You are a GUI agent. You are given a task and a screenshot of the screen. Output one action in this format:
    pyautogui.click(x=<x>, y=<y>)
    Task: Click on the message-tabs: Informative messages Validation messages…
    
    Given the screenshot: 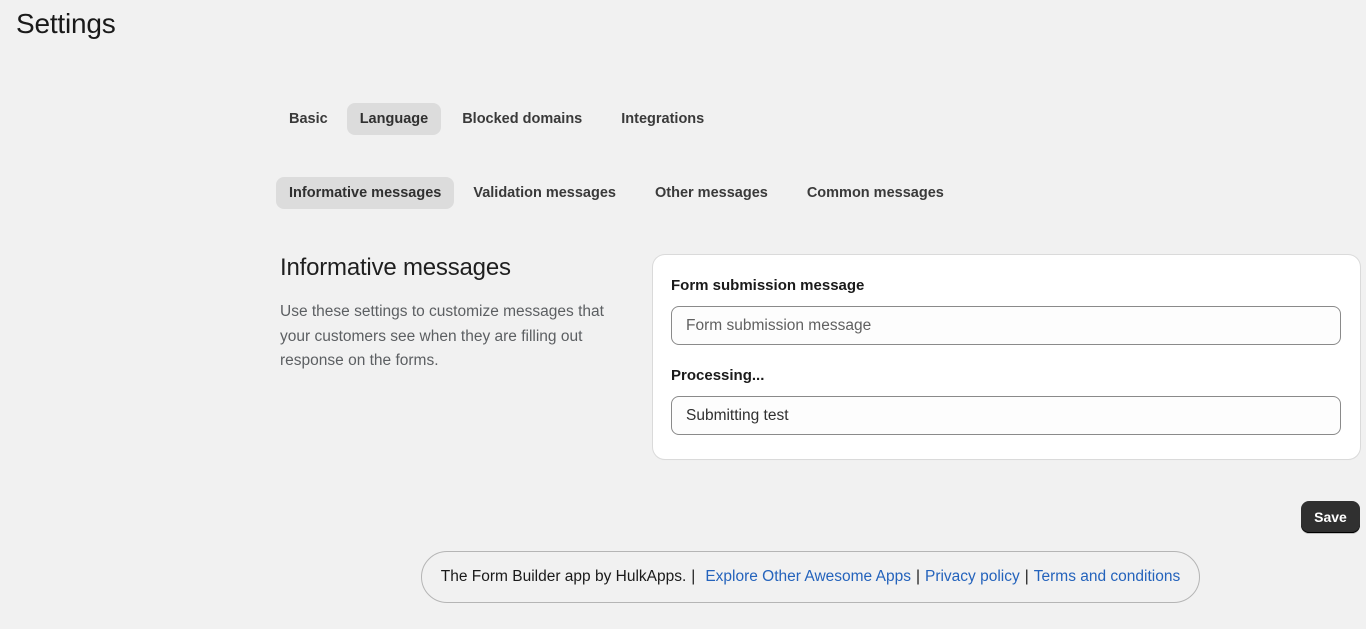 What is the action you would take?
    pyautogui.click(x=619, y=193)
    